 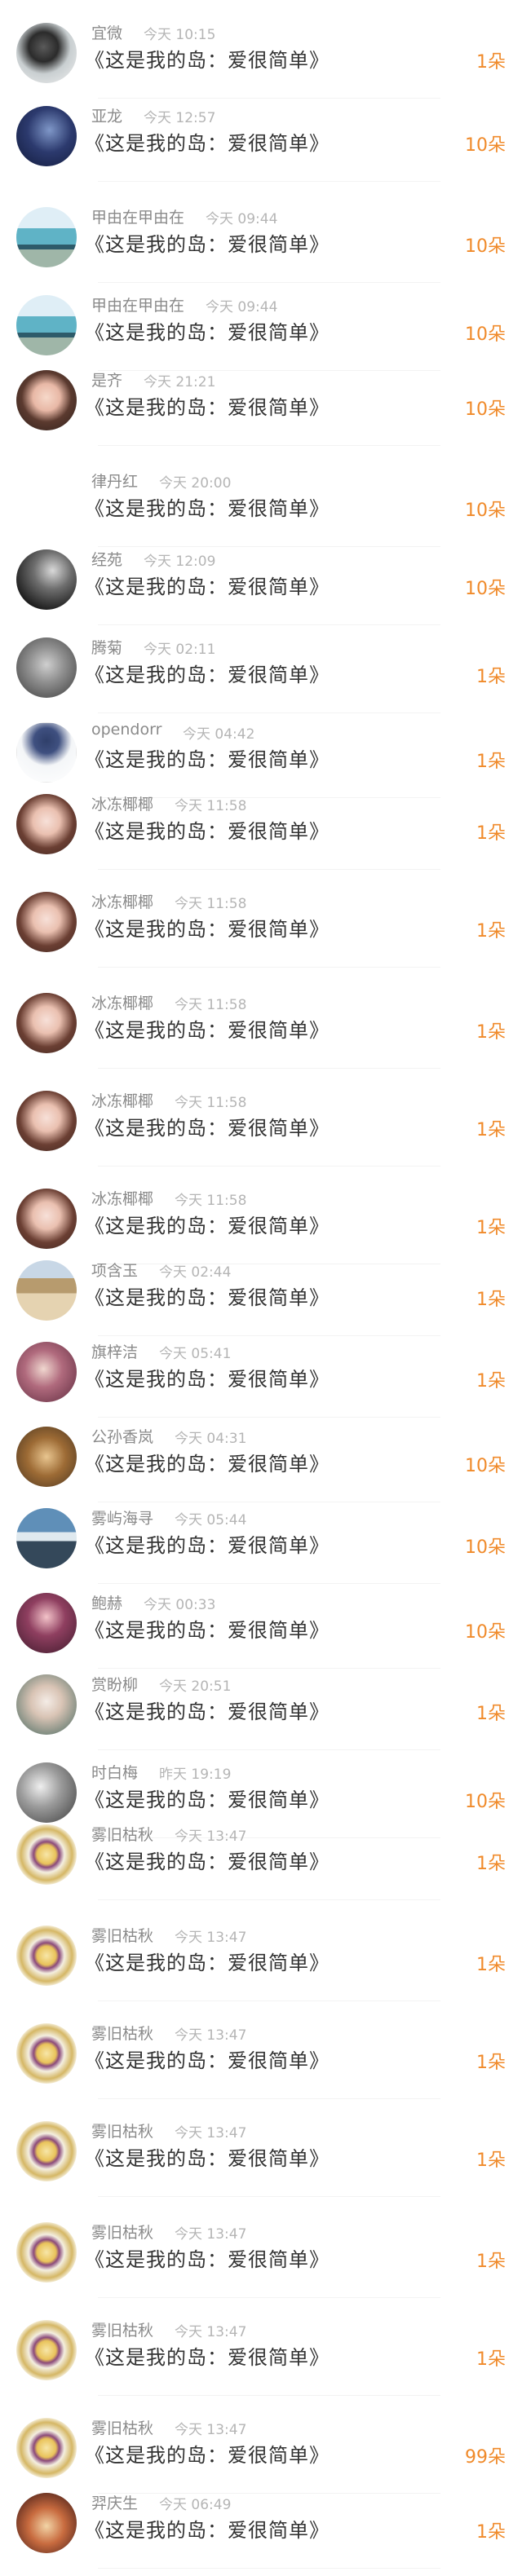 I want to click on timestamp: 今天 00:33, so click(x=180, y=1605).